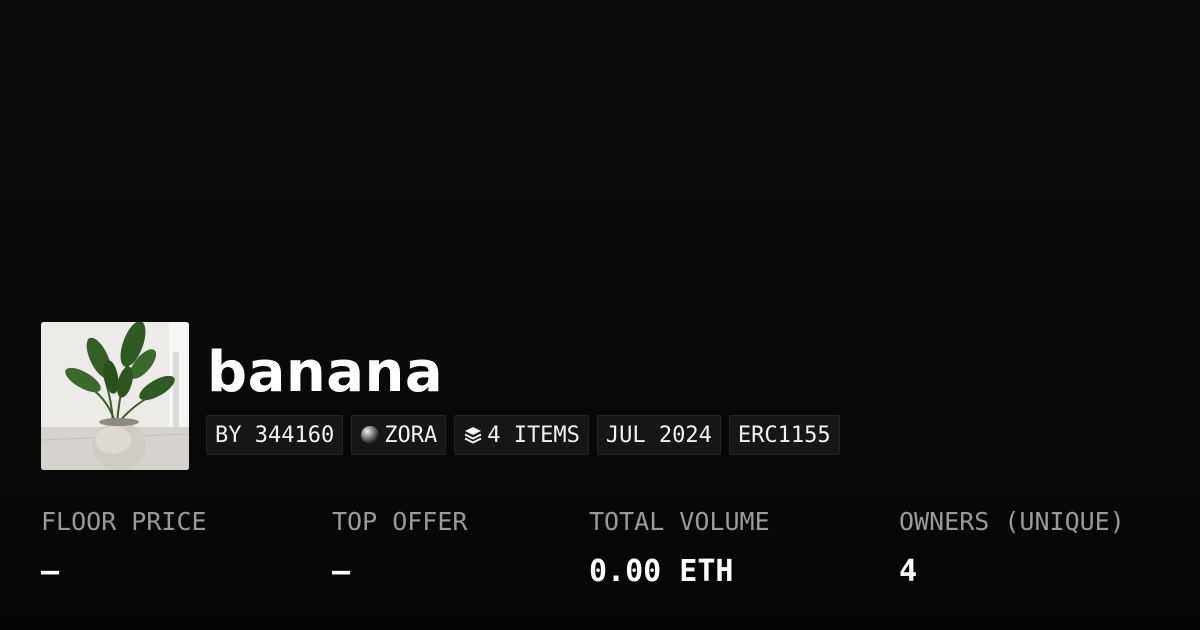 The width and height of the screenshot is (1200, 630). Describe the element at coordinates (50, 571) in the screenshot. I see `floor-price-value: –` at that location.